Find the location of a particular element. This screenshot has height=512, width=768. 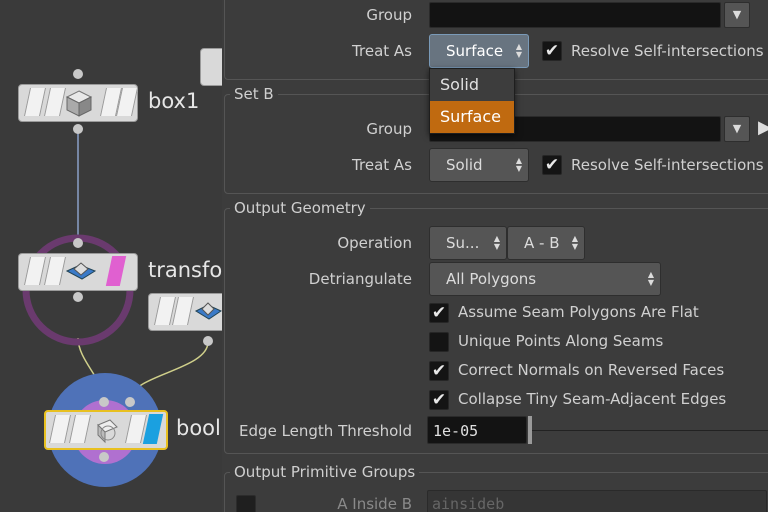

operation-sub-menu: A - B ▲ ▼ is located at coordinates (546, 243).